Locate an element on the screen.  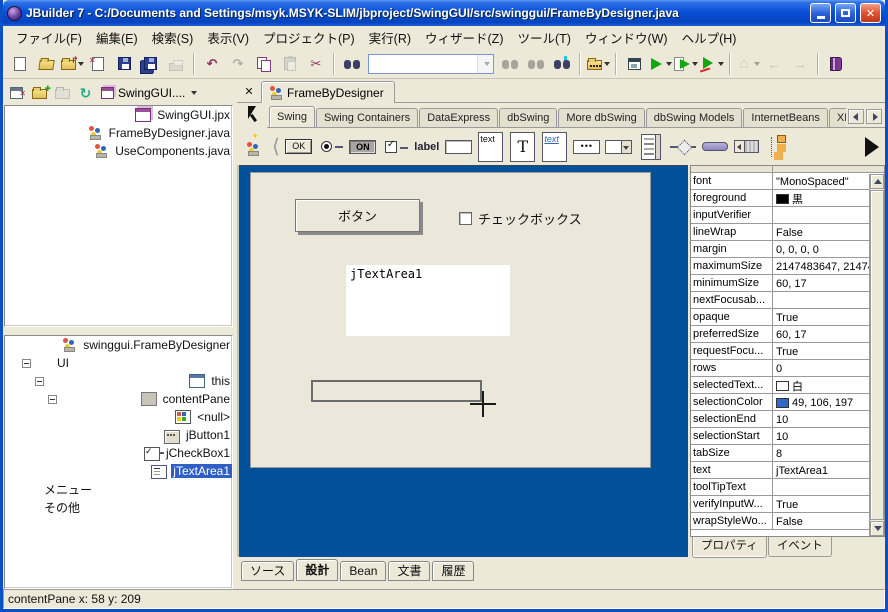
tree-item: メニュー is located at coordinates (118, 489).